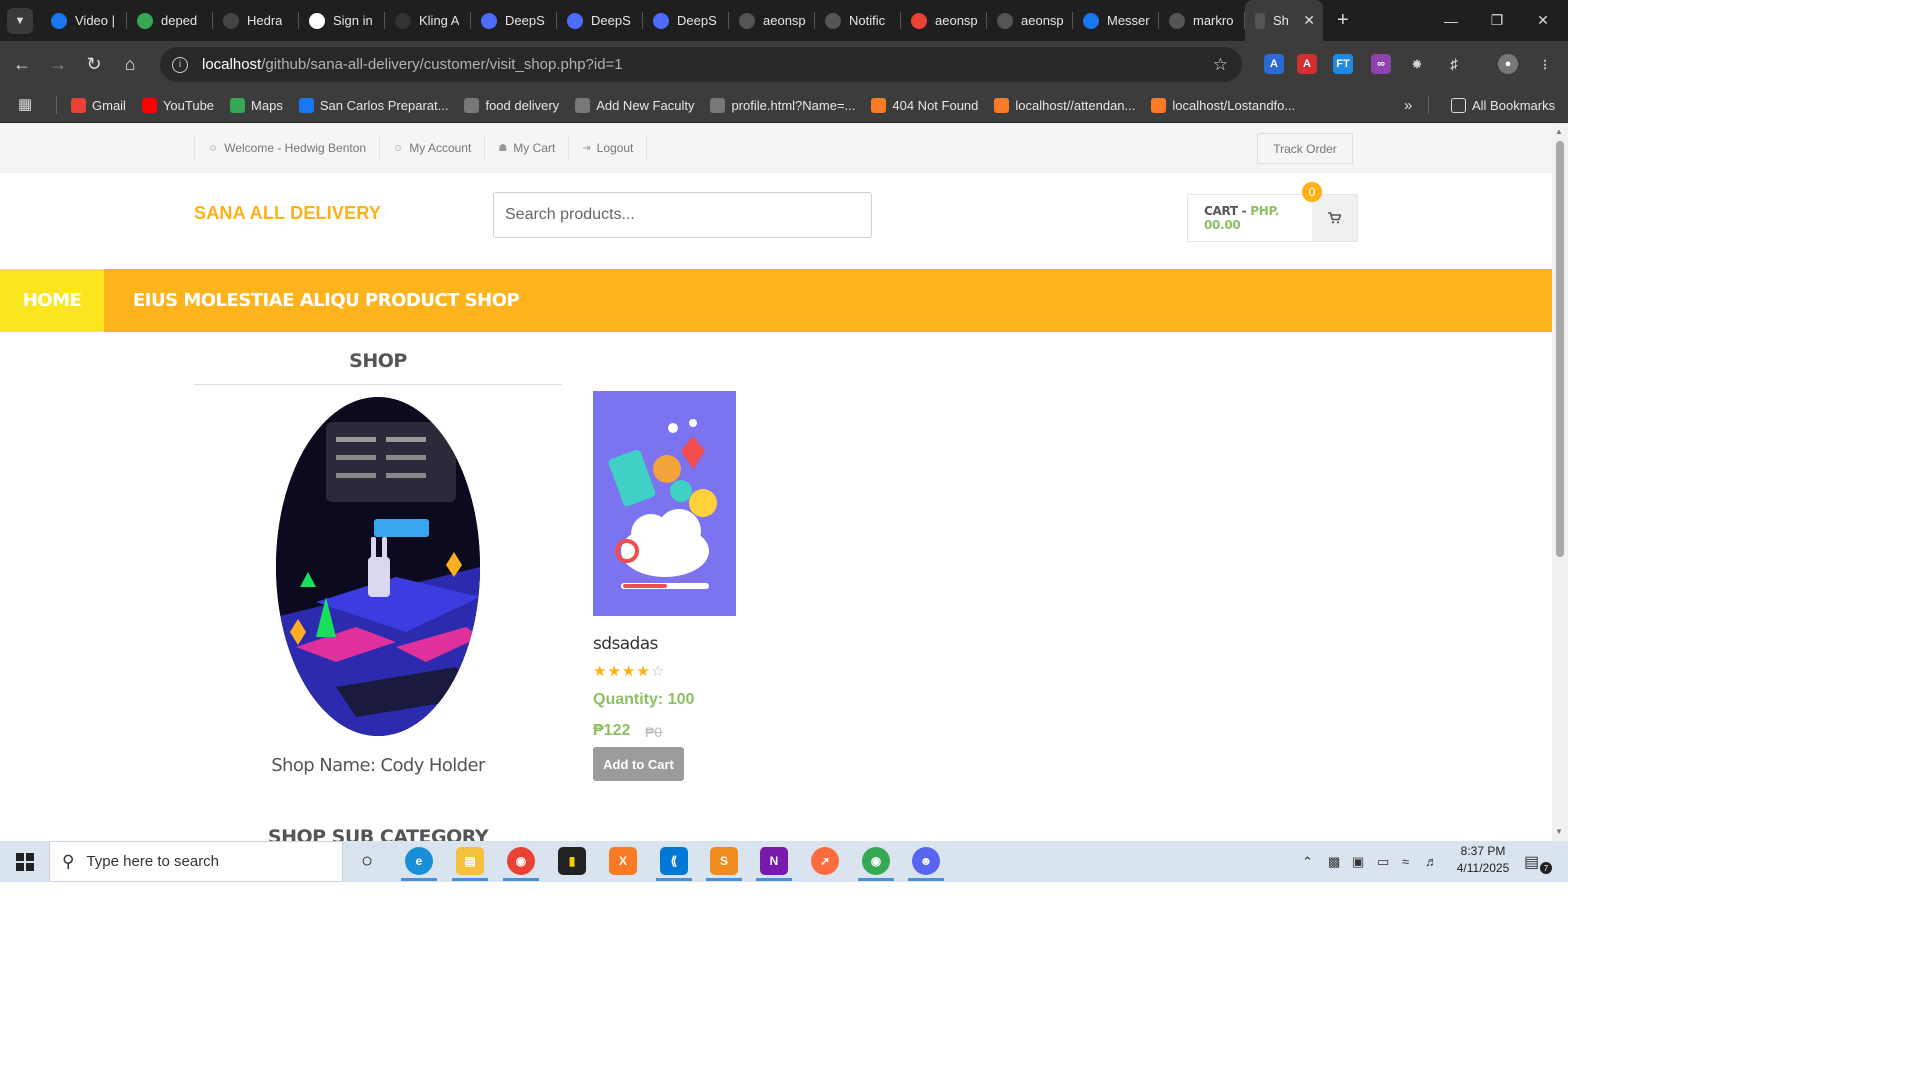  What do you see at coordinates (825, 861) in the screenshot?
I see `postman-icon: ➚` at bounding box center [825, 861].